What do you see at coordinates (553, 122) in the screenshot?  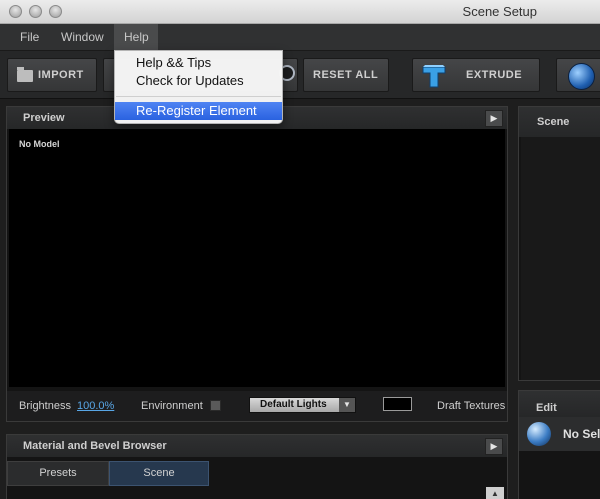 I see `scene-title: Scene` at bounding box center [553, 122].